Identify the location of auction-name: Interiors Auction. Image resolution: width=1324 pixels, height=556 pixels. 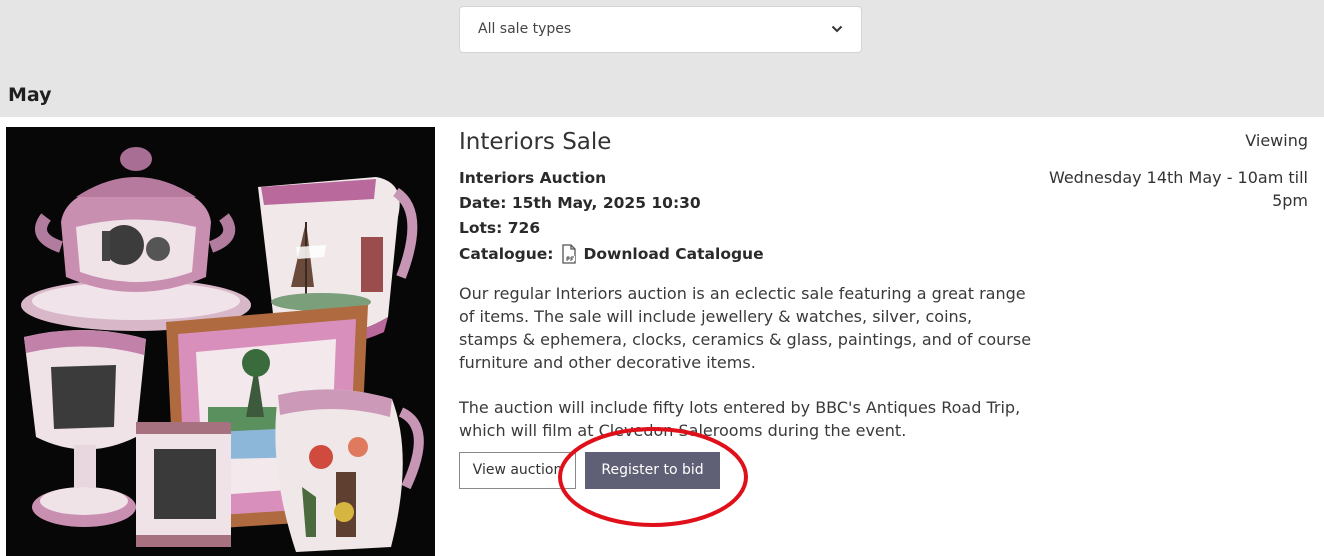
(533, 178).